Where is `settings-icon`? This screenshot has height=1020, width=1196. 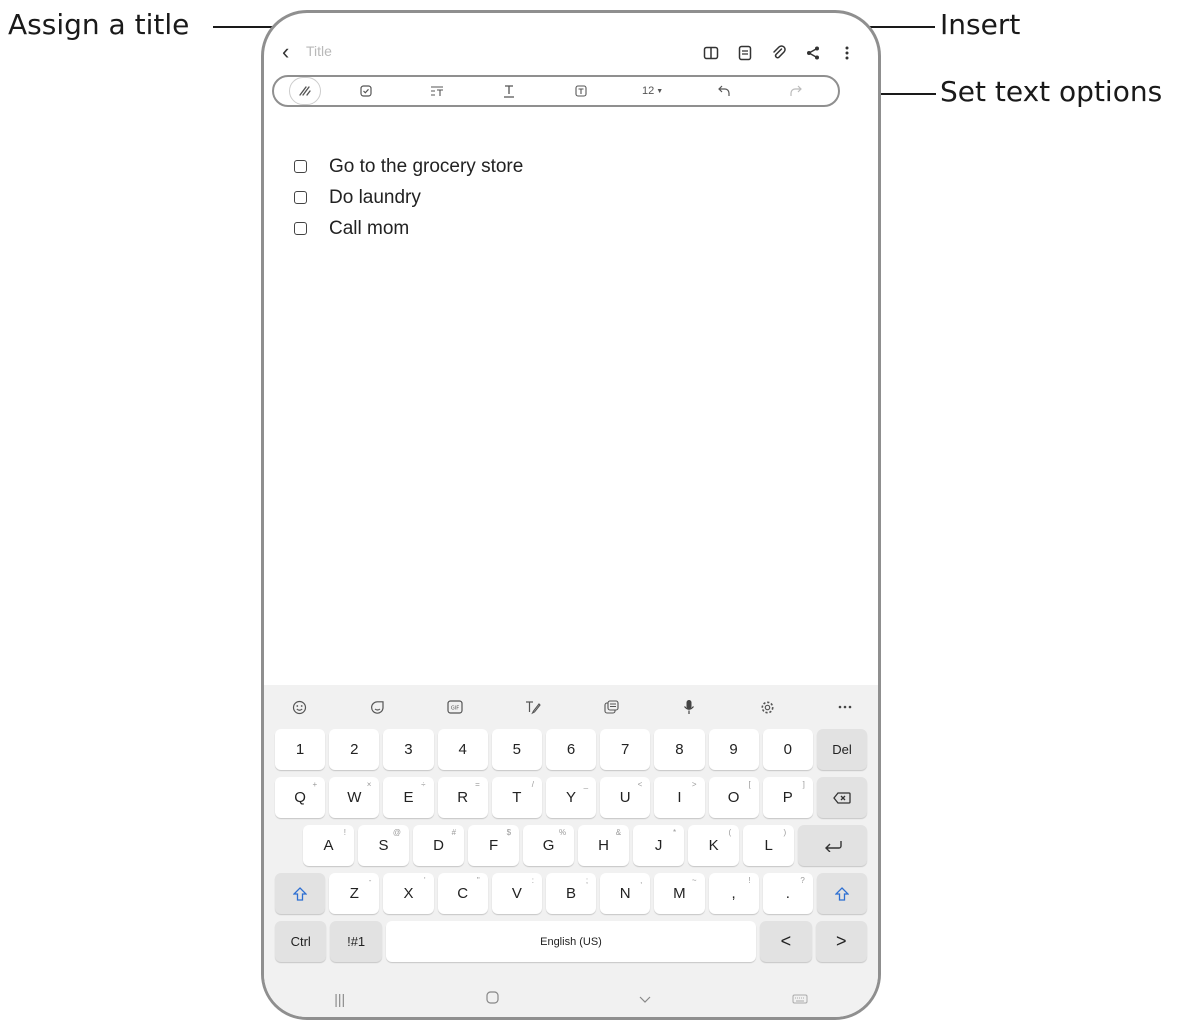
settings-icon is located at coordinates (767, 707).